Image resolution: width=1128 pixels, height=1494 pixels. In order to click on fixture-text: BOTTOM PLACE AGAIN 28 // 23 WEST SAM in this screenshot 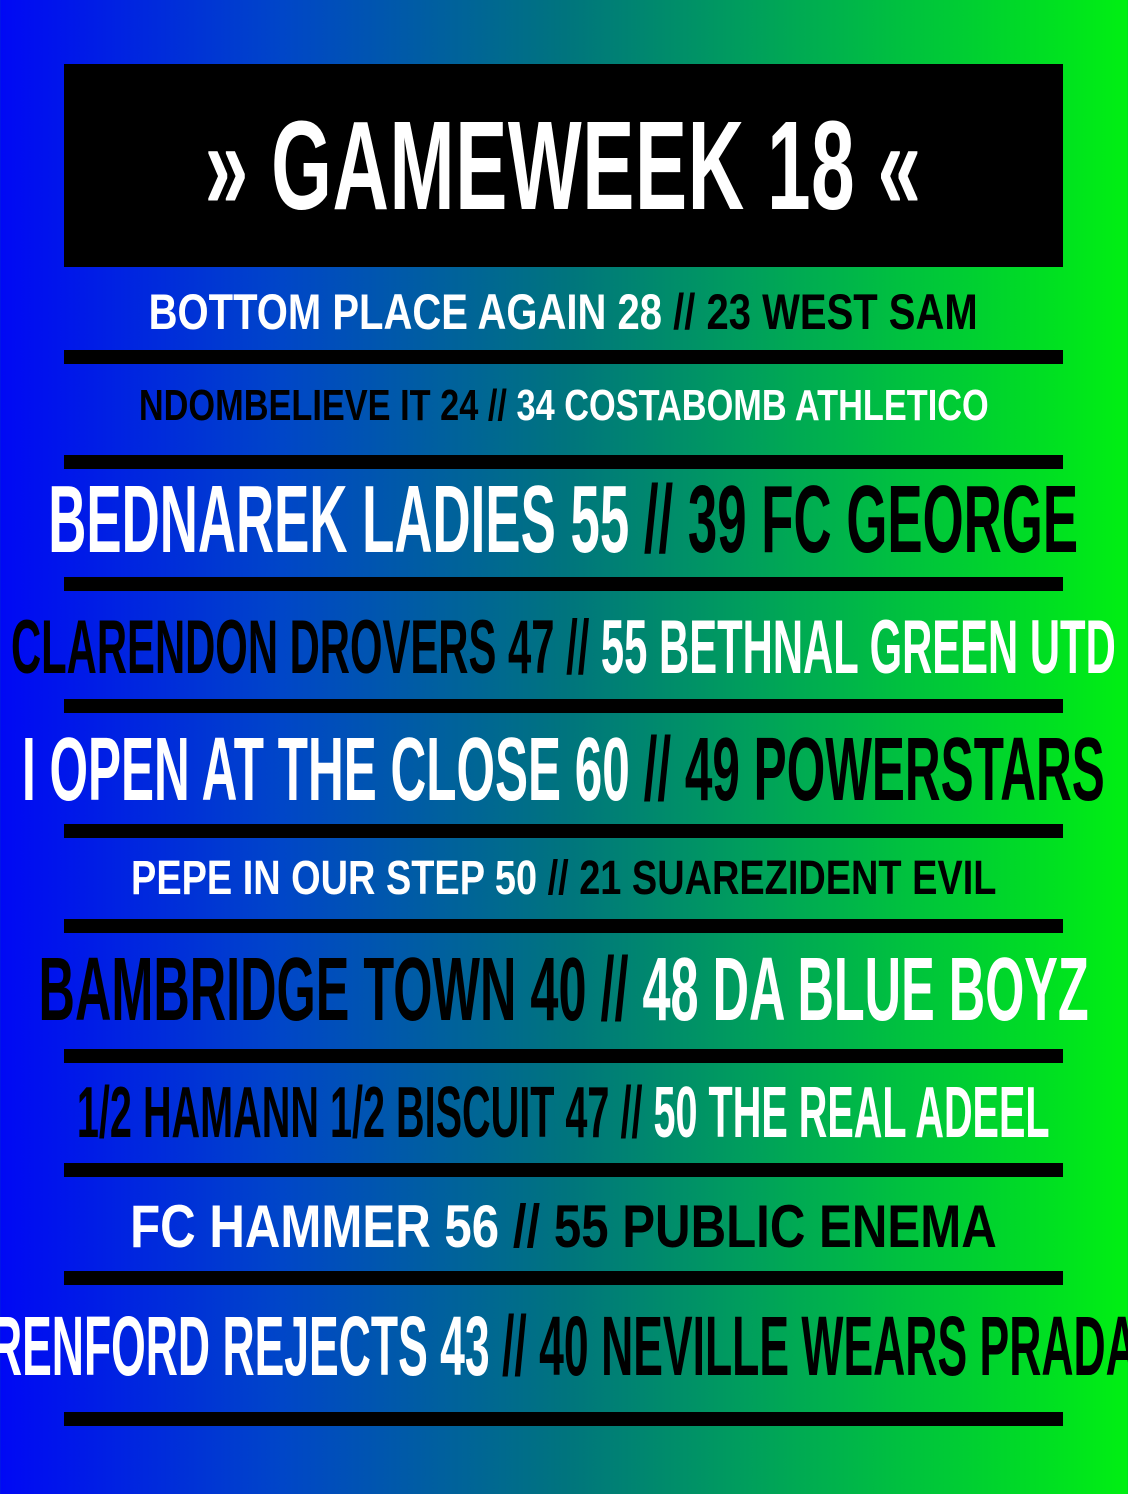, I will do `click(563, 312)`.